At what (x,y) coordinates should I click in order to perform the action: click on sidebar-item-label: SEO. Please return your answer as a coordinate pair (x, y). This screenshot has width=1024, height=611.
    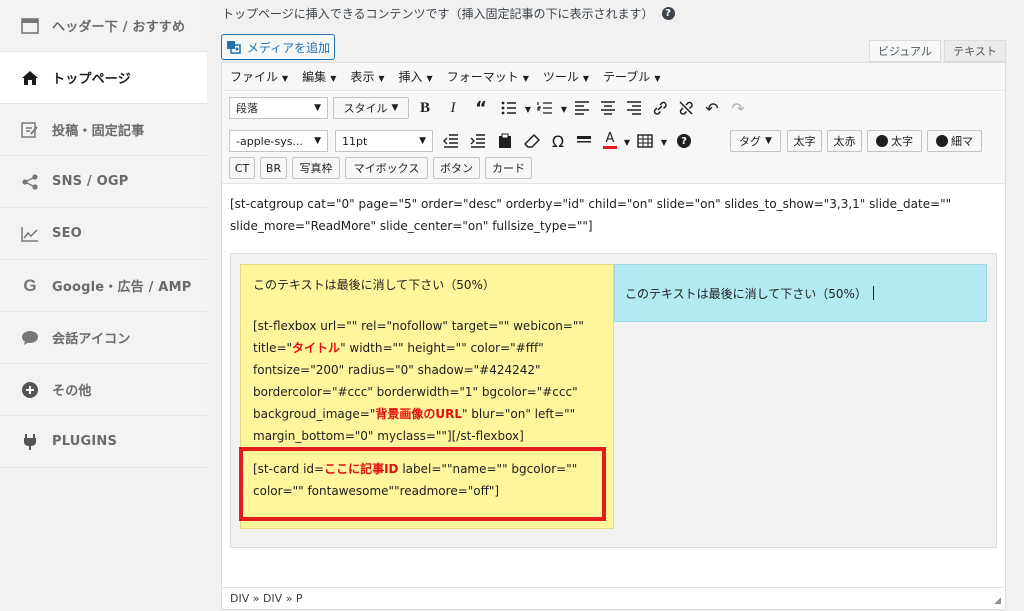
    Looking at the image, I should click on (67, 233).